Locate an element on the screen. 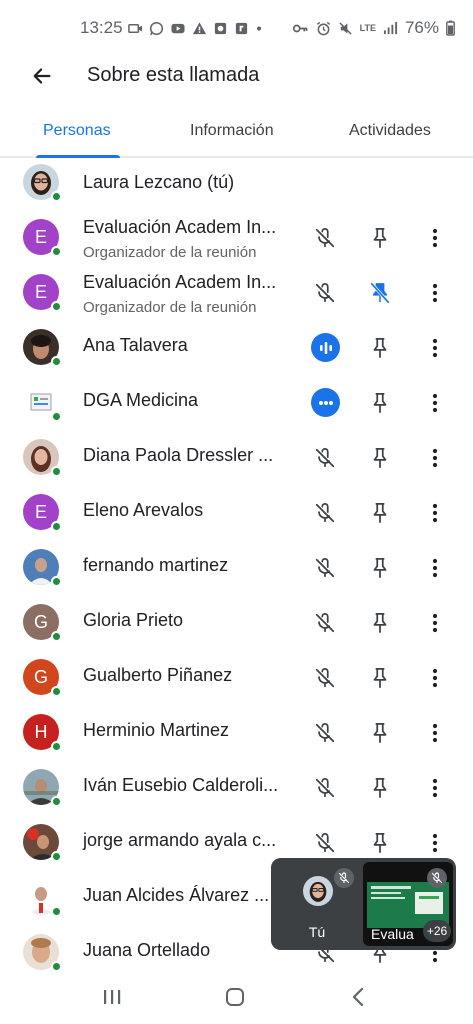 The height and width of the screenshot is (1024, 473). back-nav-button is located at coordinates (358, 997).